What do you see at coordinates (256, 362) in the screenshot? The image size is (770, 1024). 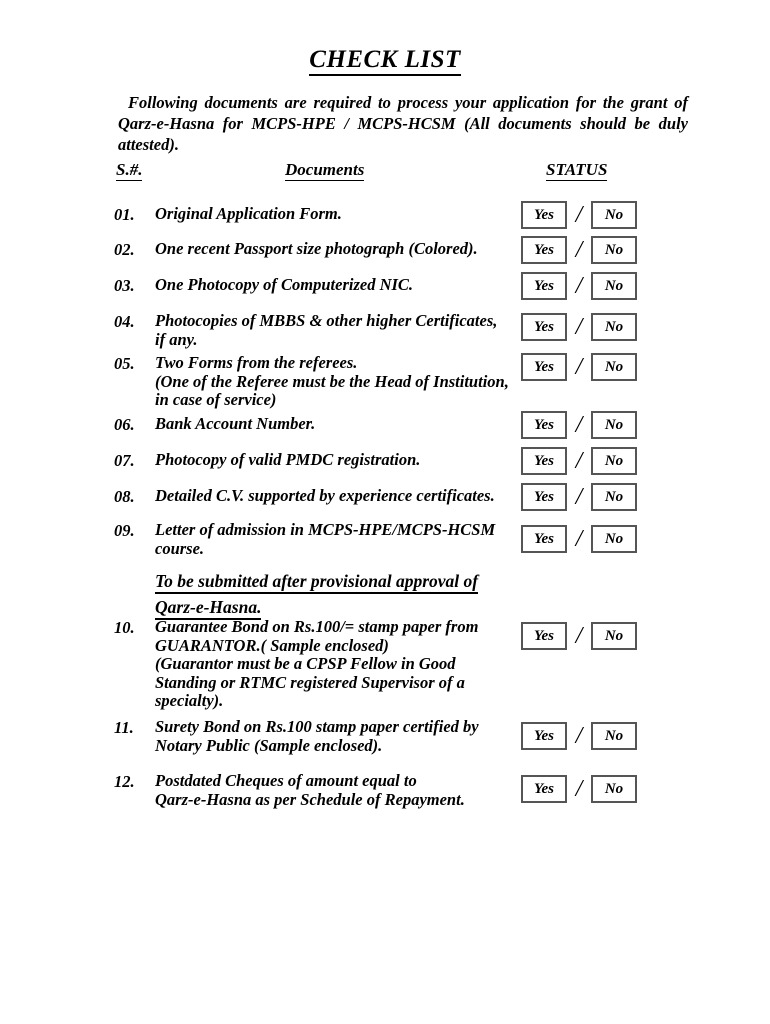 I see `item-description-line: Two Forms from the referees.` at bounding box center [256, 362].